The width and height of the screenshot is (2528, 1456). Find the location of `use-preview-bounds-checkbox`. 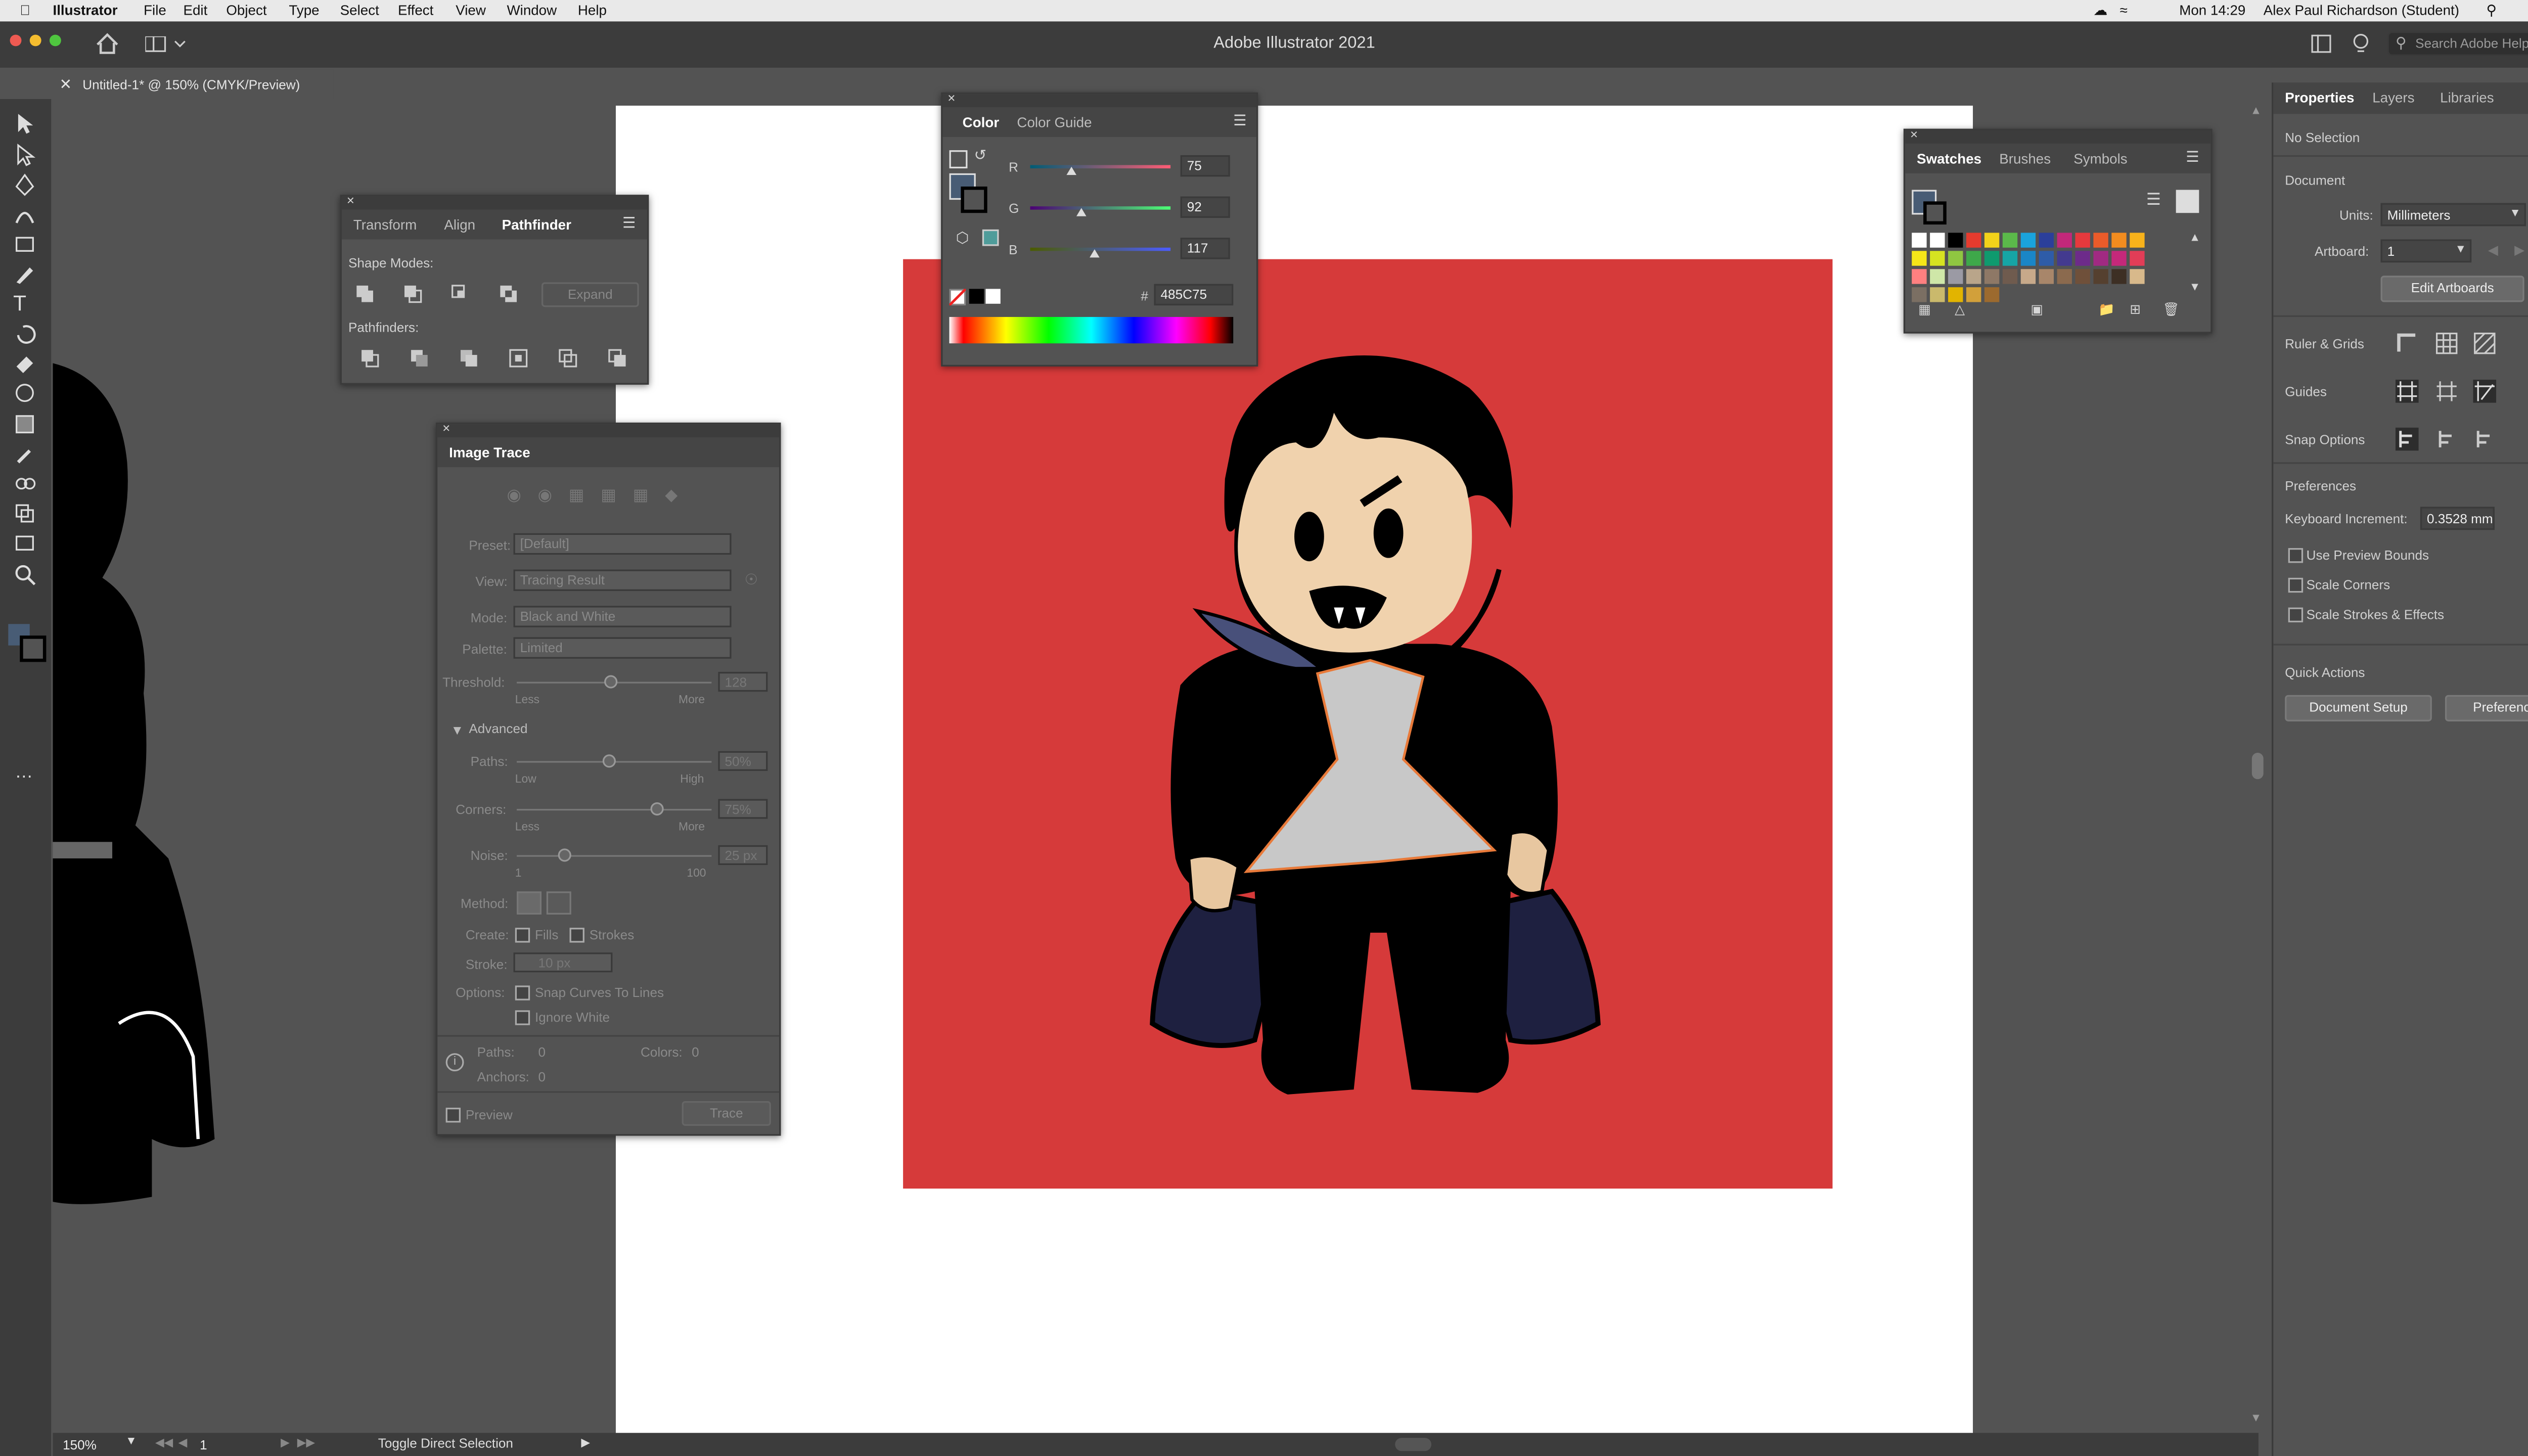

use-preview-bounds-checkbox is located at coordinates (2296, 555).